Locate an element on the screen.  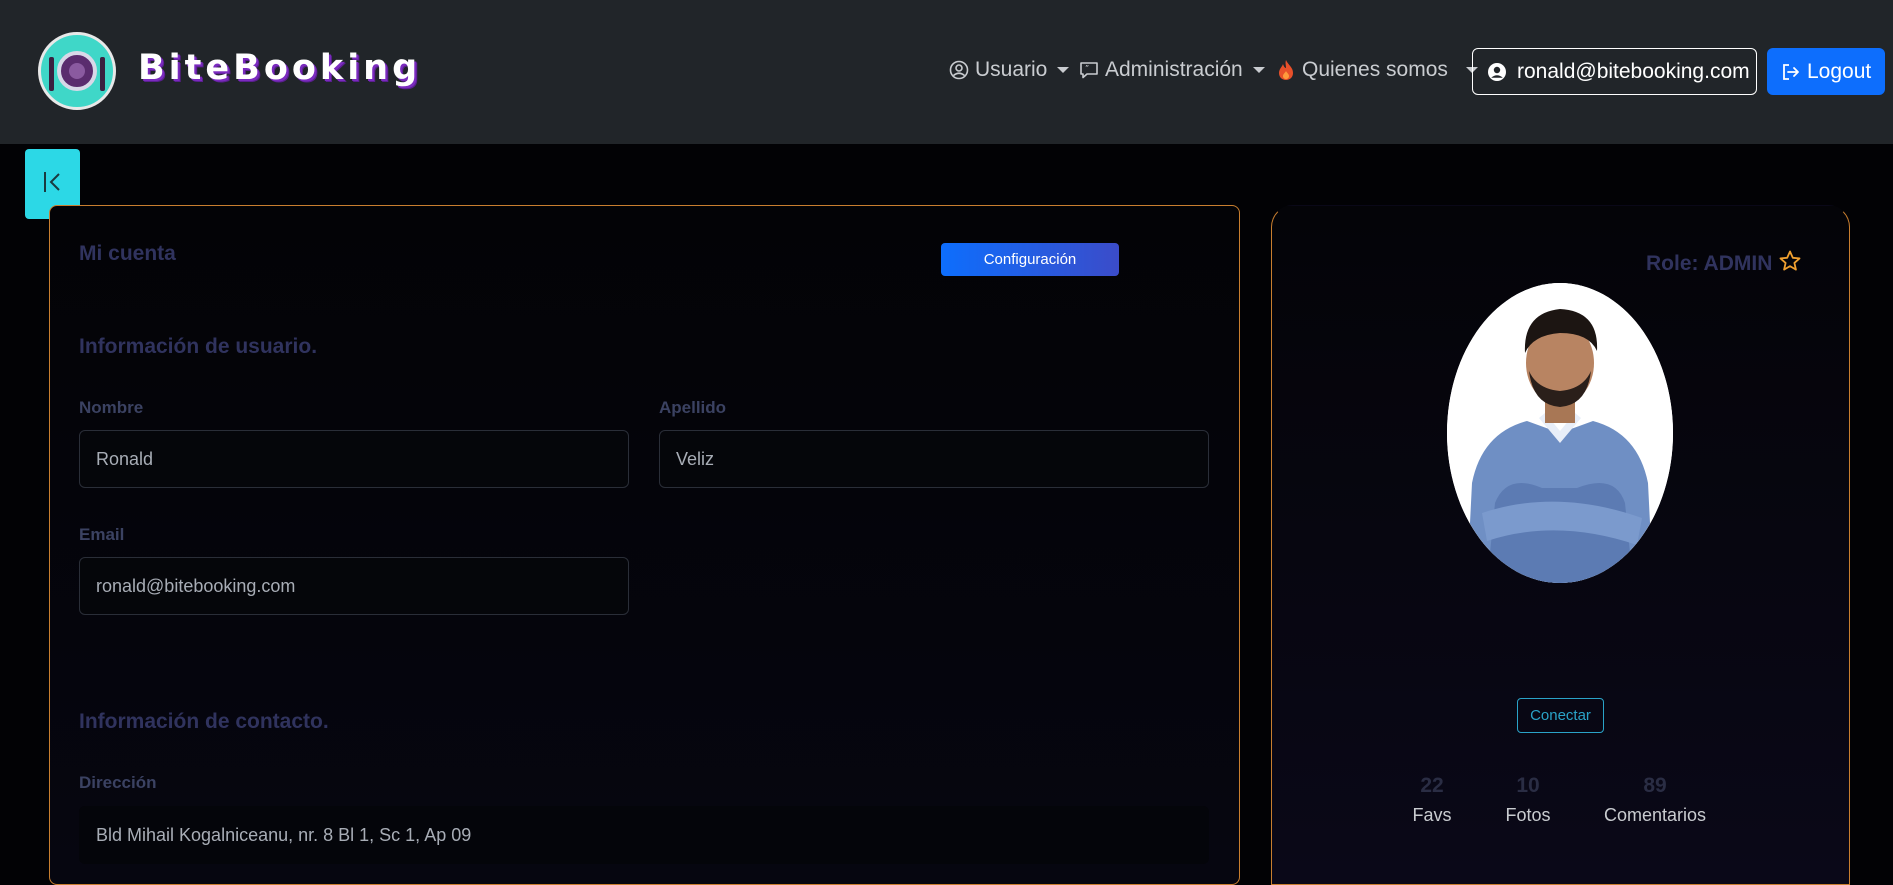
stat-favs-value: 22 is located at coordinates (1432, 785).